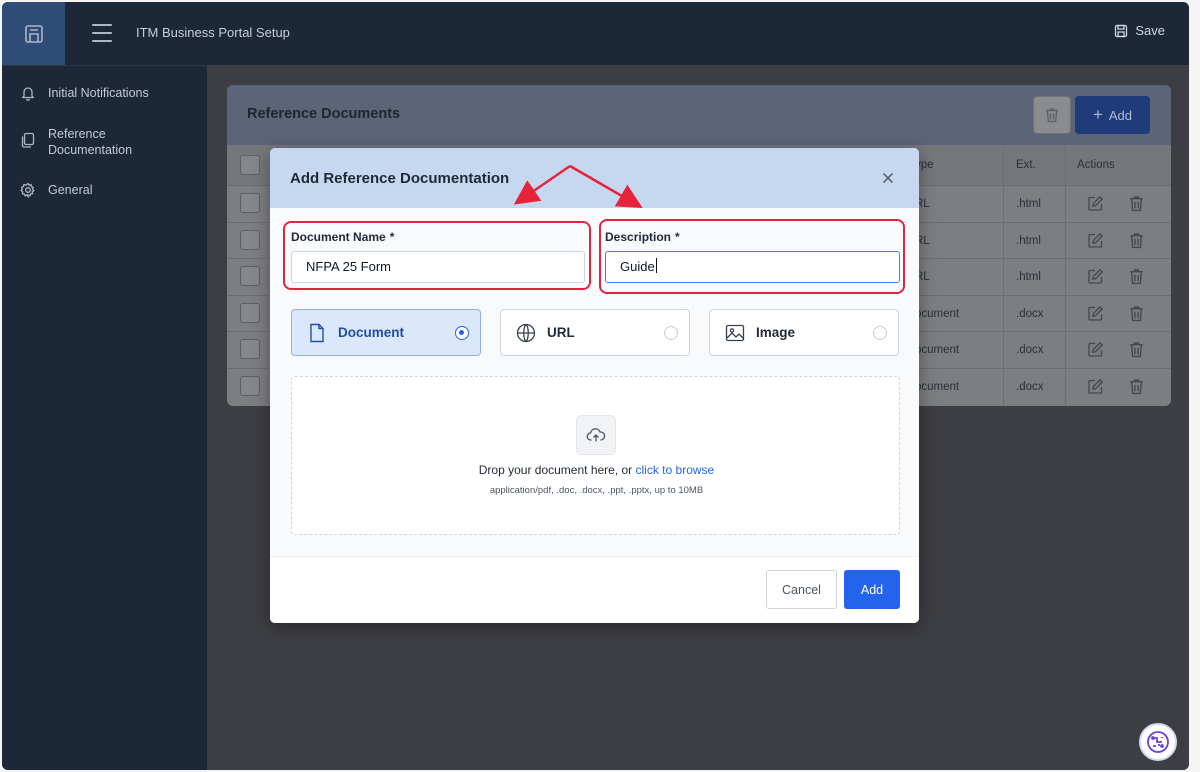 This screenshot has height=772, width=1200. Describe the element at coordinates (872, 589) in the screenshot. I see `add-button: Add` at that location.